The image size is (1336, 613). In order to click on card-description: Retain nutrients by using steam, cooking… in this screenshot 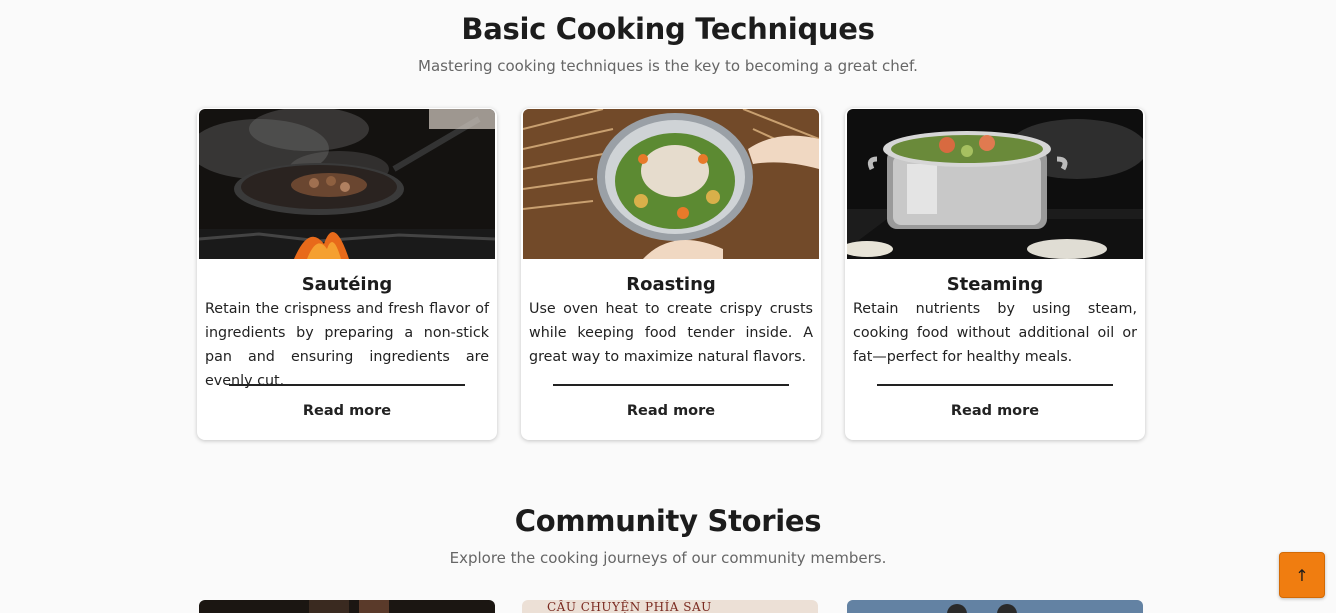, I will do `click(995, 333)`.